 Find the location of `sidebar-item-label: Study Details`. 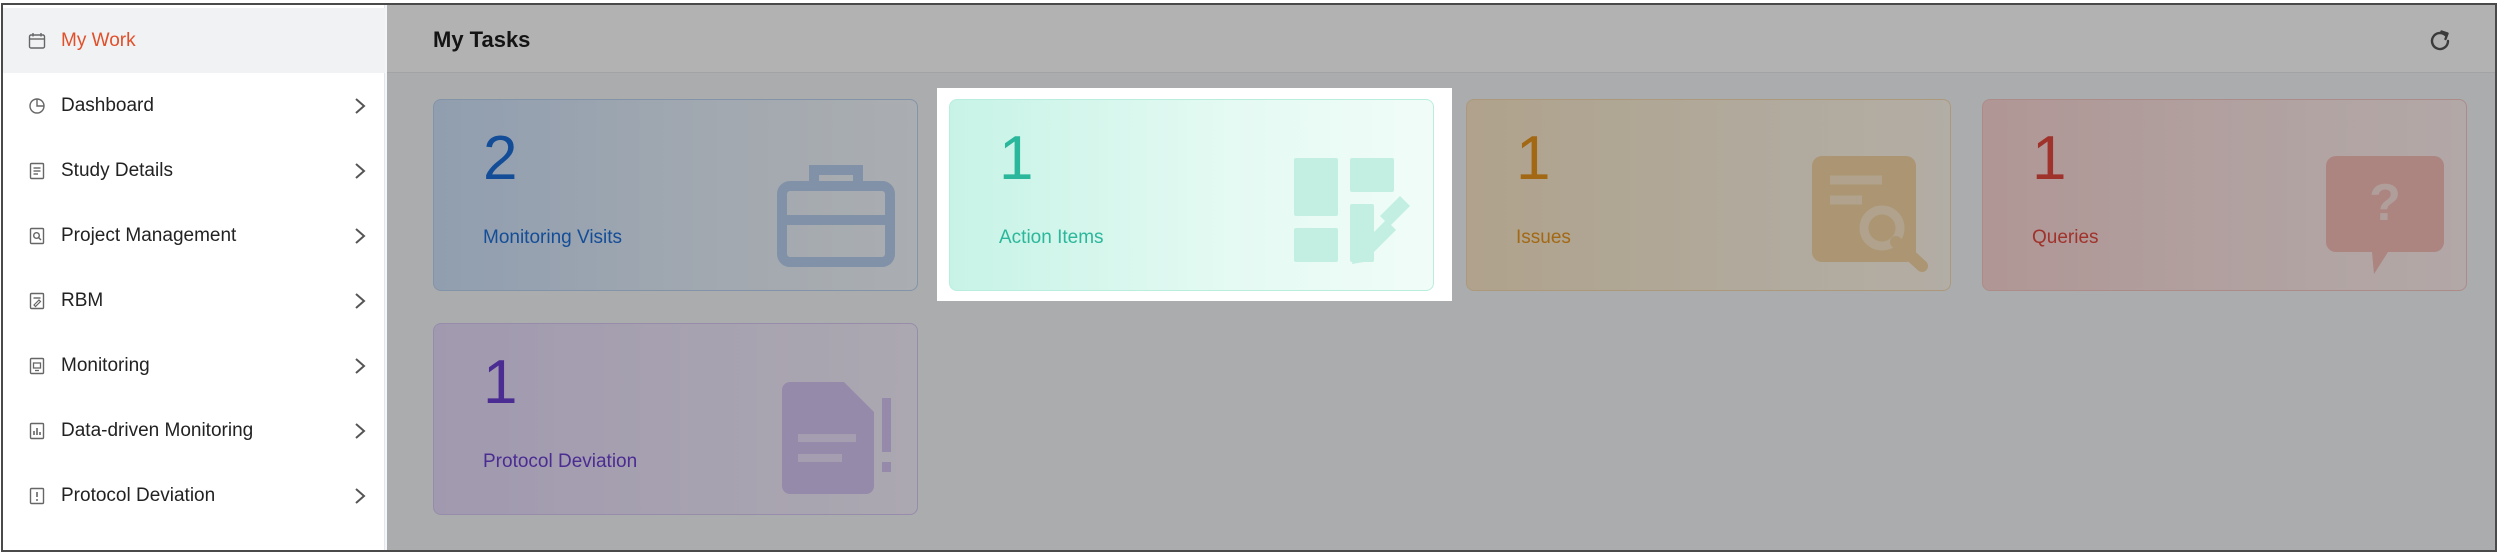

sidebar-item-label: Study Details is located at coordinates (117, 170).